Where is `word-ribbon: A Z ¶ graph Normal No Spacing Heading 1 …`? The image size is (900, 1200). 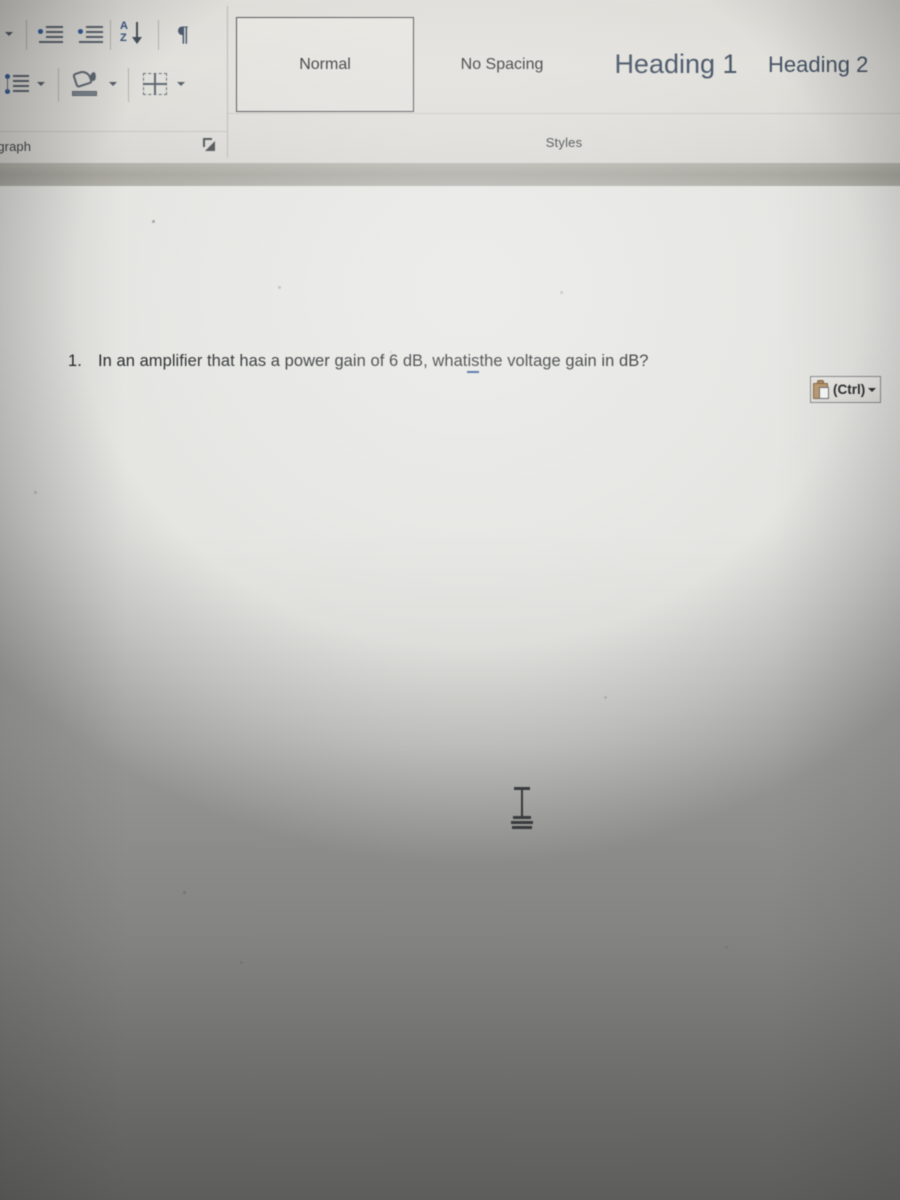
word-ribbon: A Z ¶ graph Normal No Spacing Heading 1 … is located at coordinates (450, 81).